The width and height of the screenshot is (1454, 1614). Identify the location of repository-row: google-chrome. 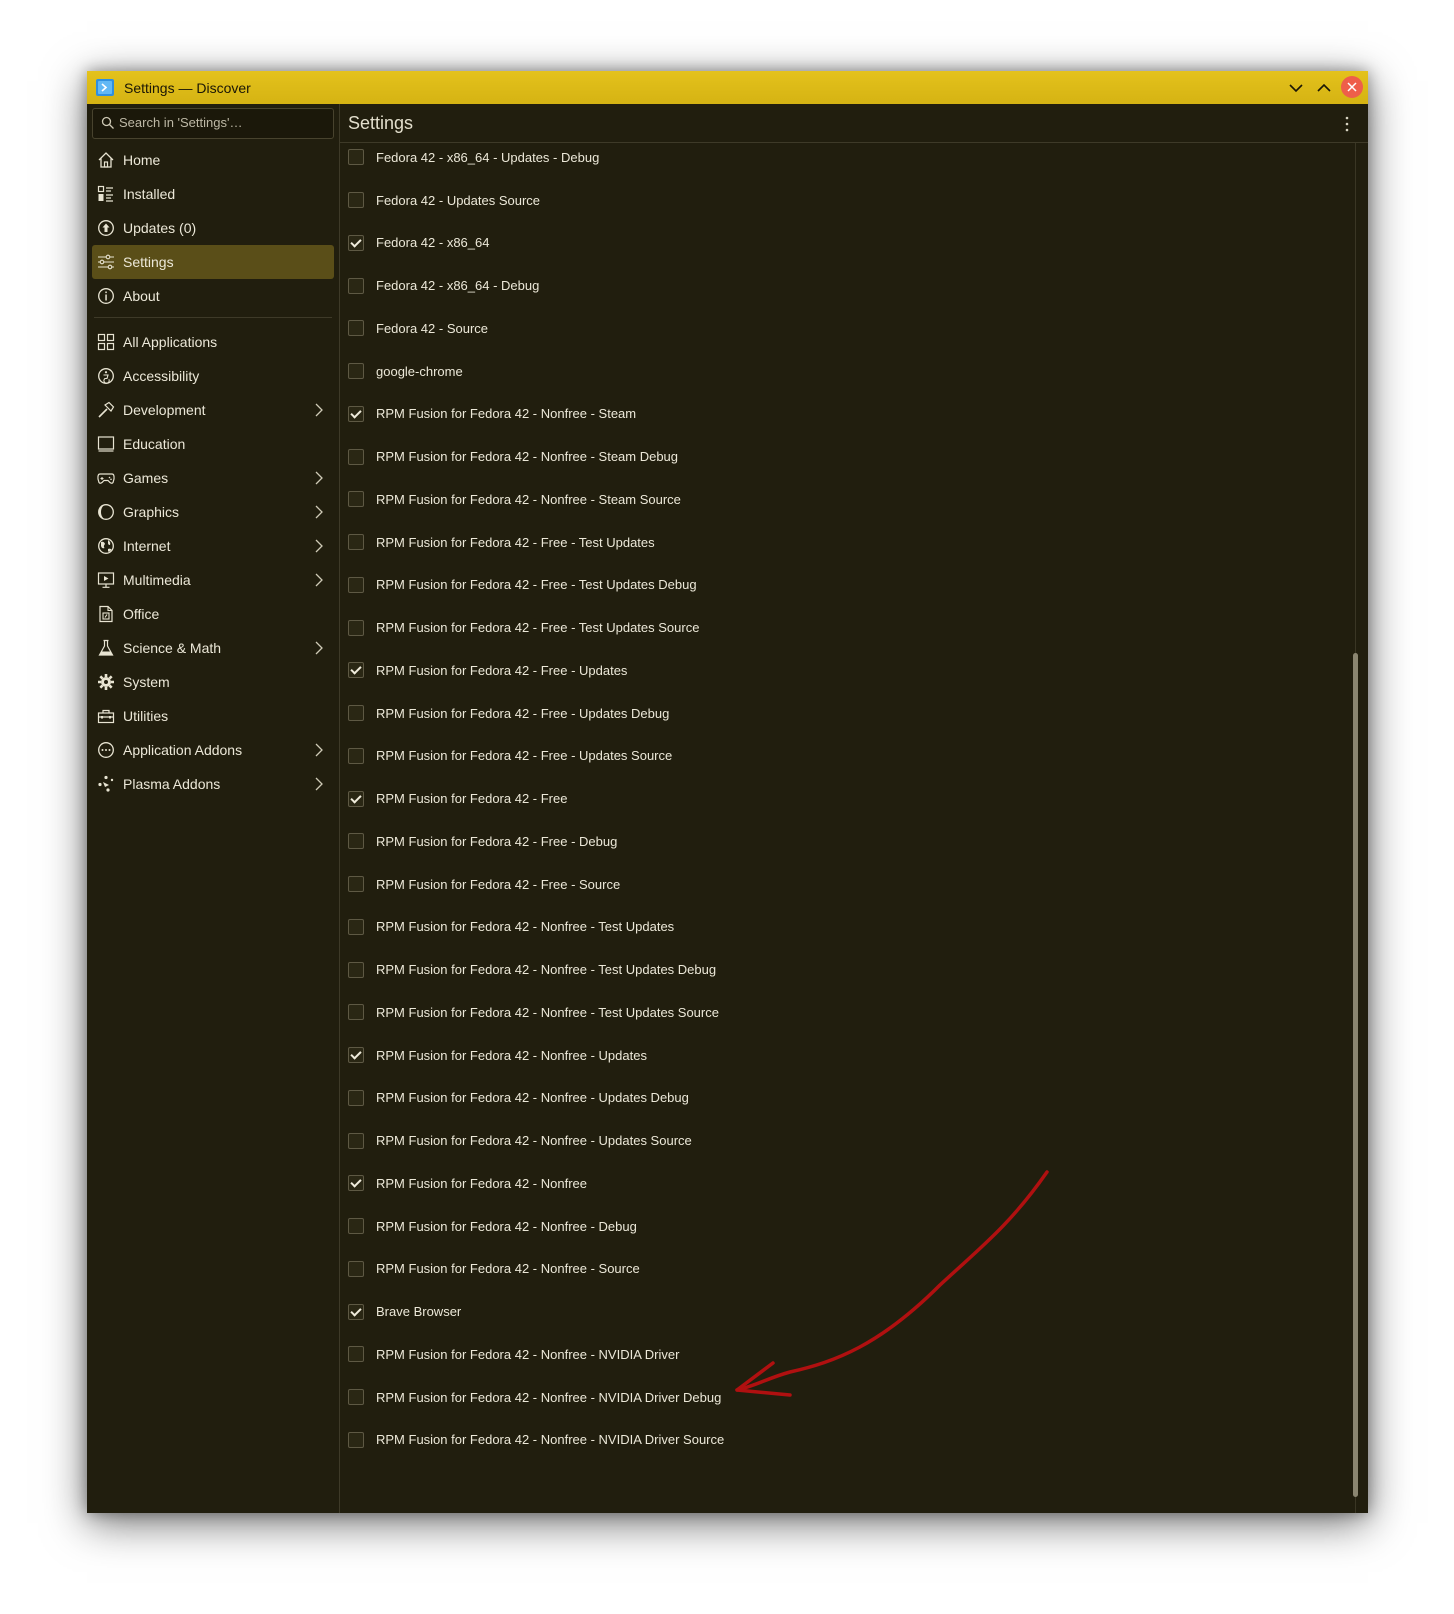
(820, 371).